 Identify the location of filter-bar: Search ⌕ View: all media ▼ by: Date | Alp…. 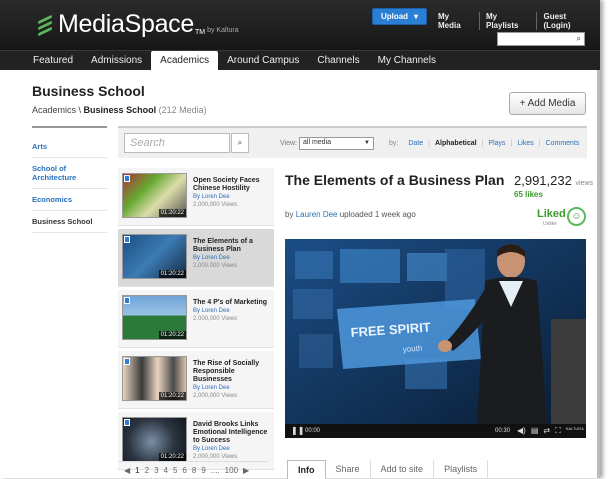
(352, 142).